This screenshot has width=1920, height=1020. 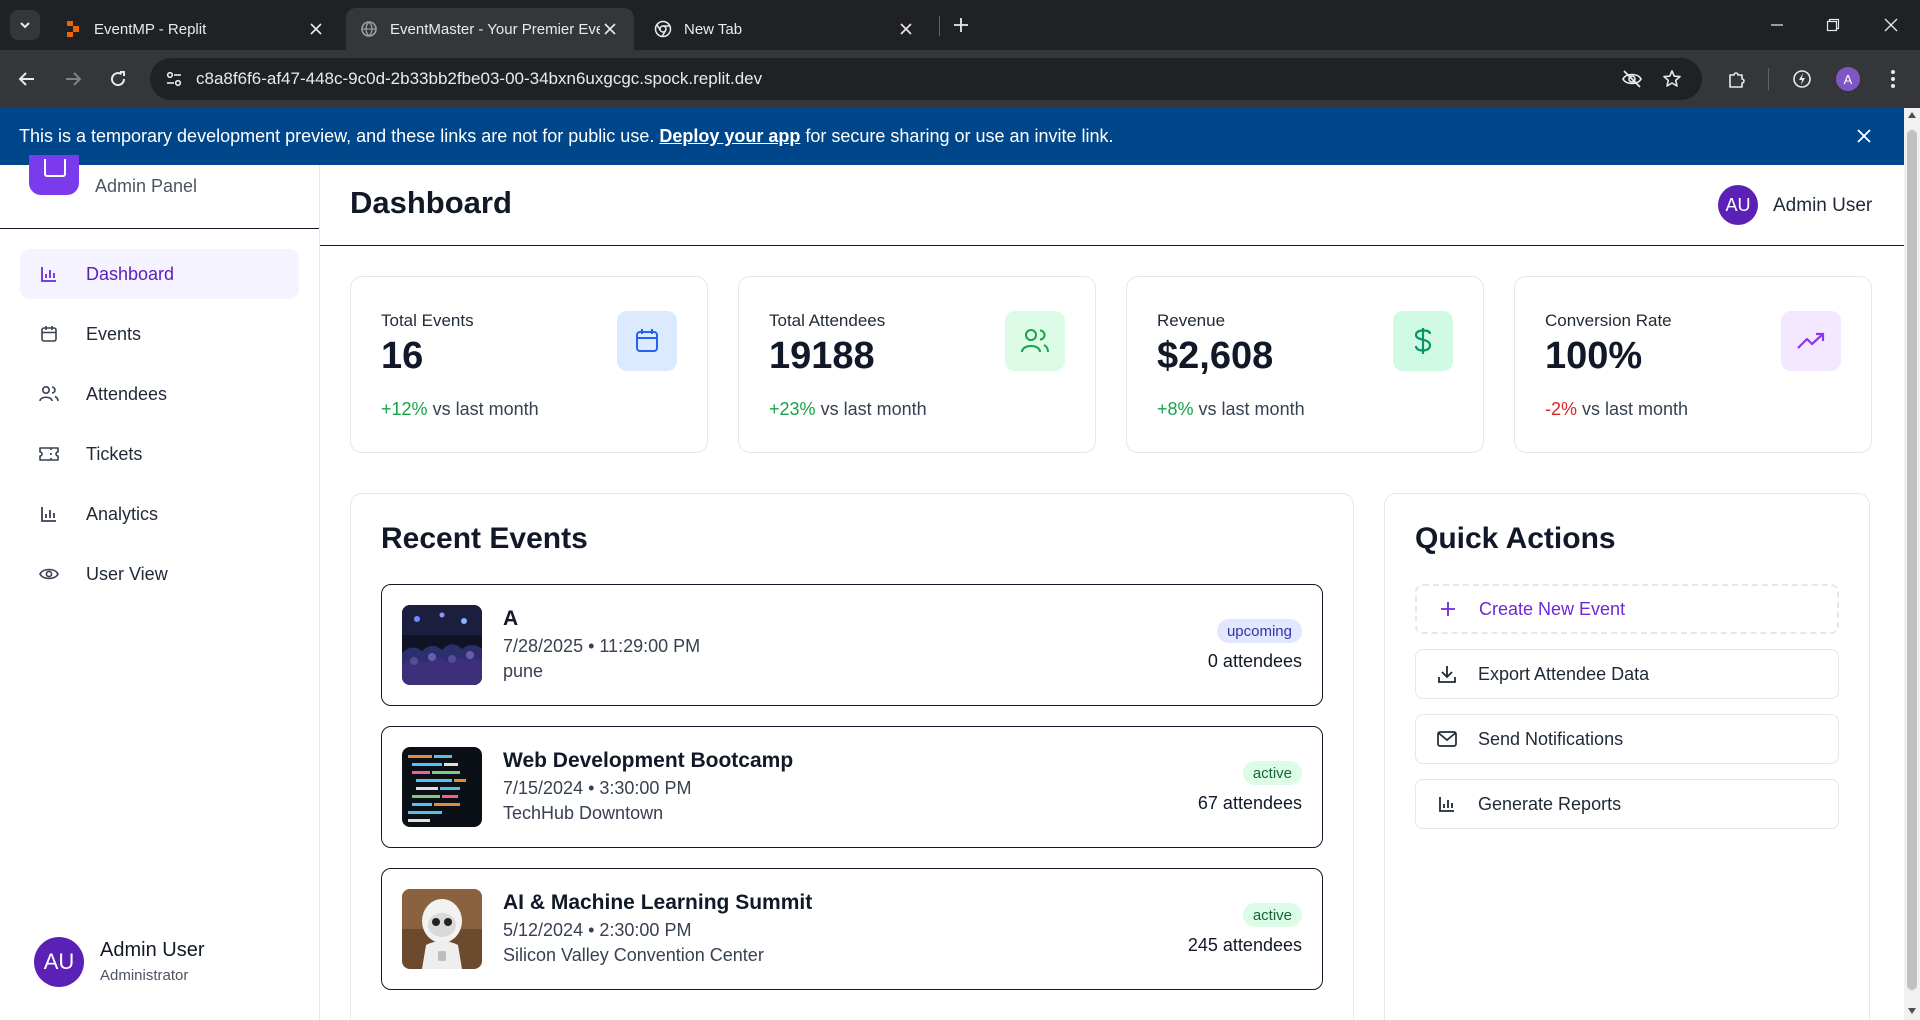 I want to click on scroll-down-arrow, so click(x=1912, y=1011).